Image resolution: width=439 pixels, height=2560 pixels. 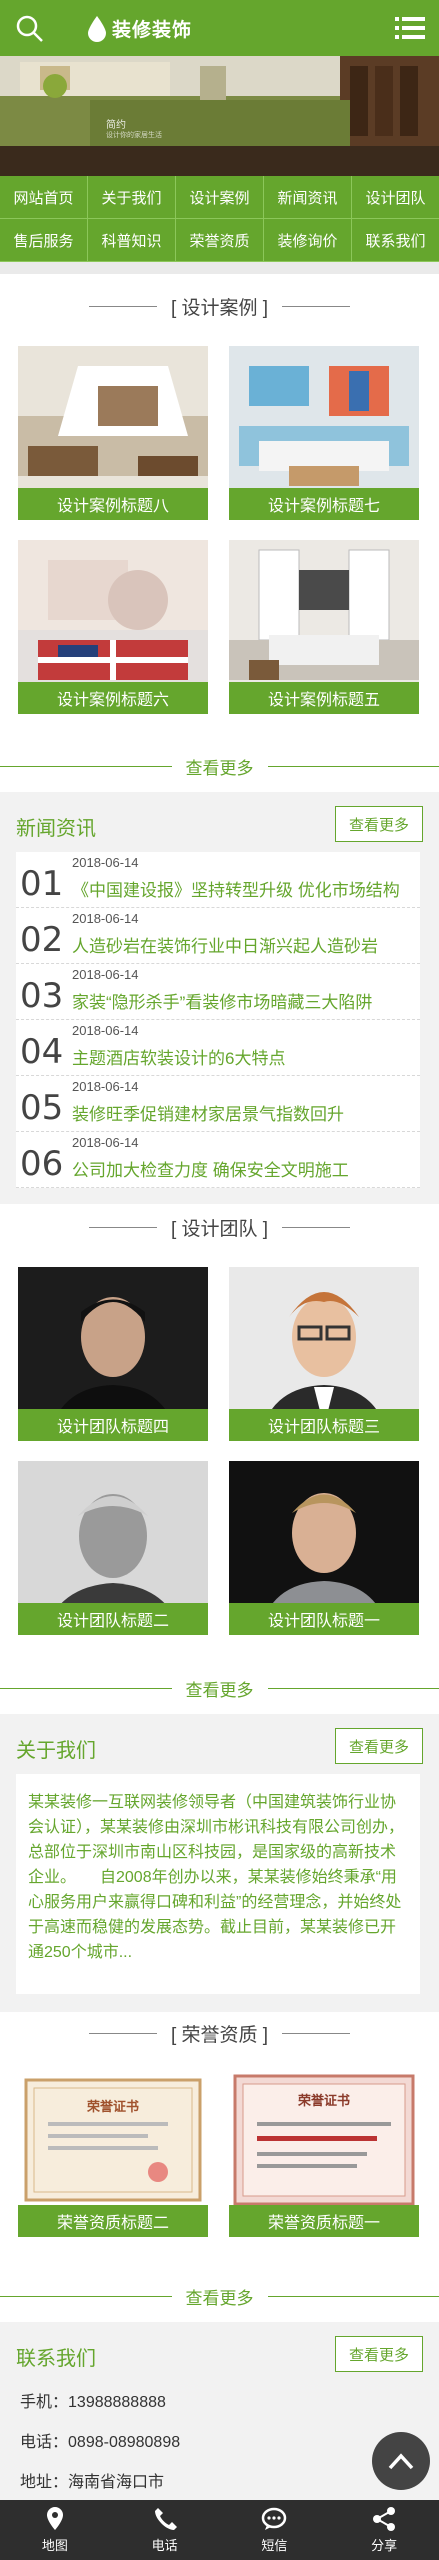 I want to click on team-caption: 设计团队标题四, so click(x=113, y=1425).